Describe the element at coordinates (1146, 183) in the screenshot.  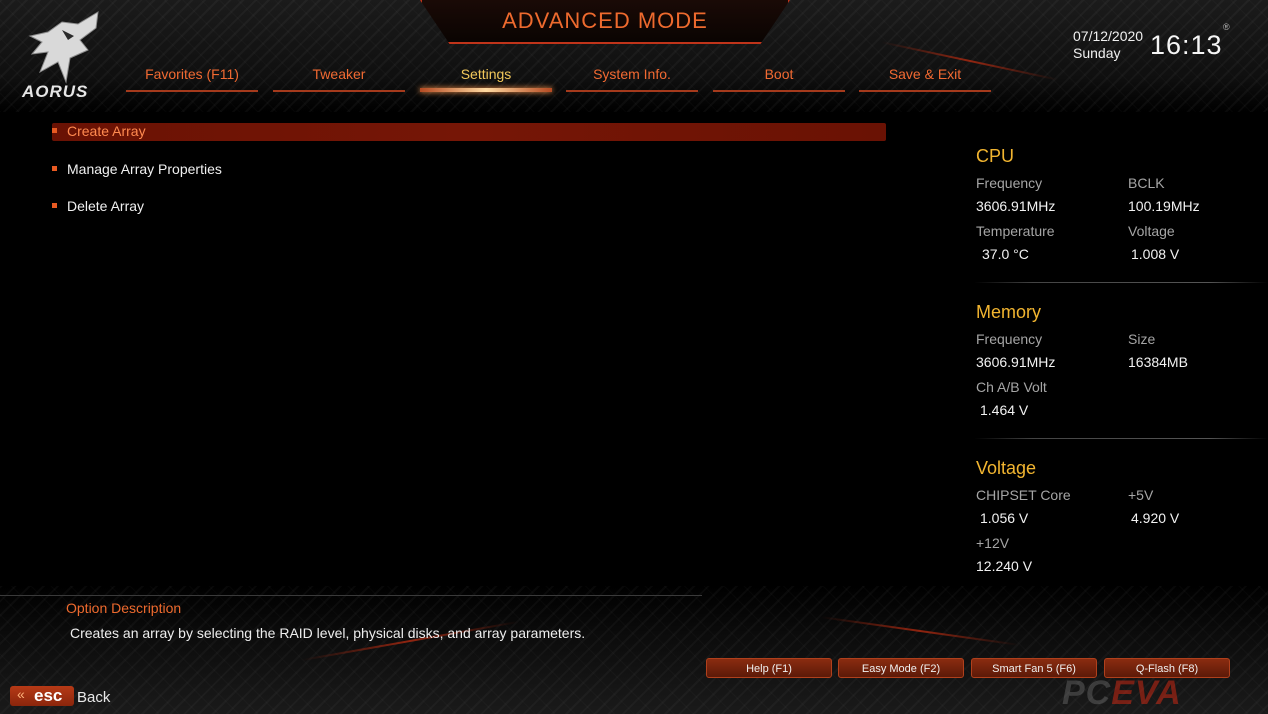
I see `cpu-bclk-label: BCLK` at that location.